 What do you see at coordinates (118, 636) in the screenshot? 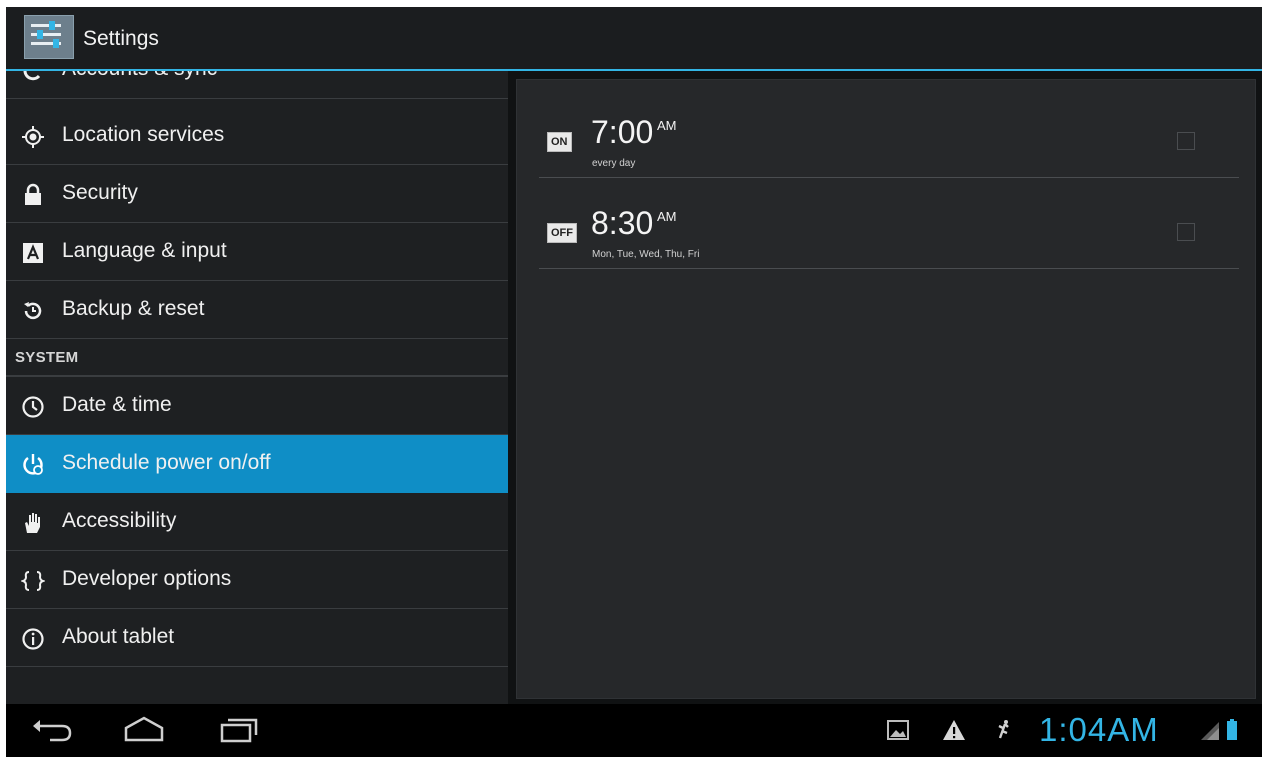
I see `sidebar-item-label: About tablet` at bounding box center [118, 636].